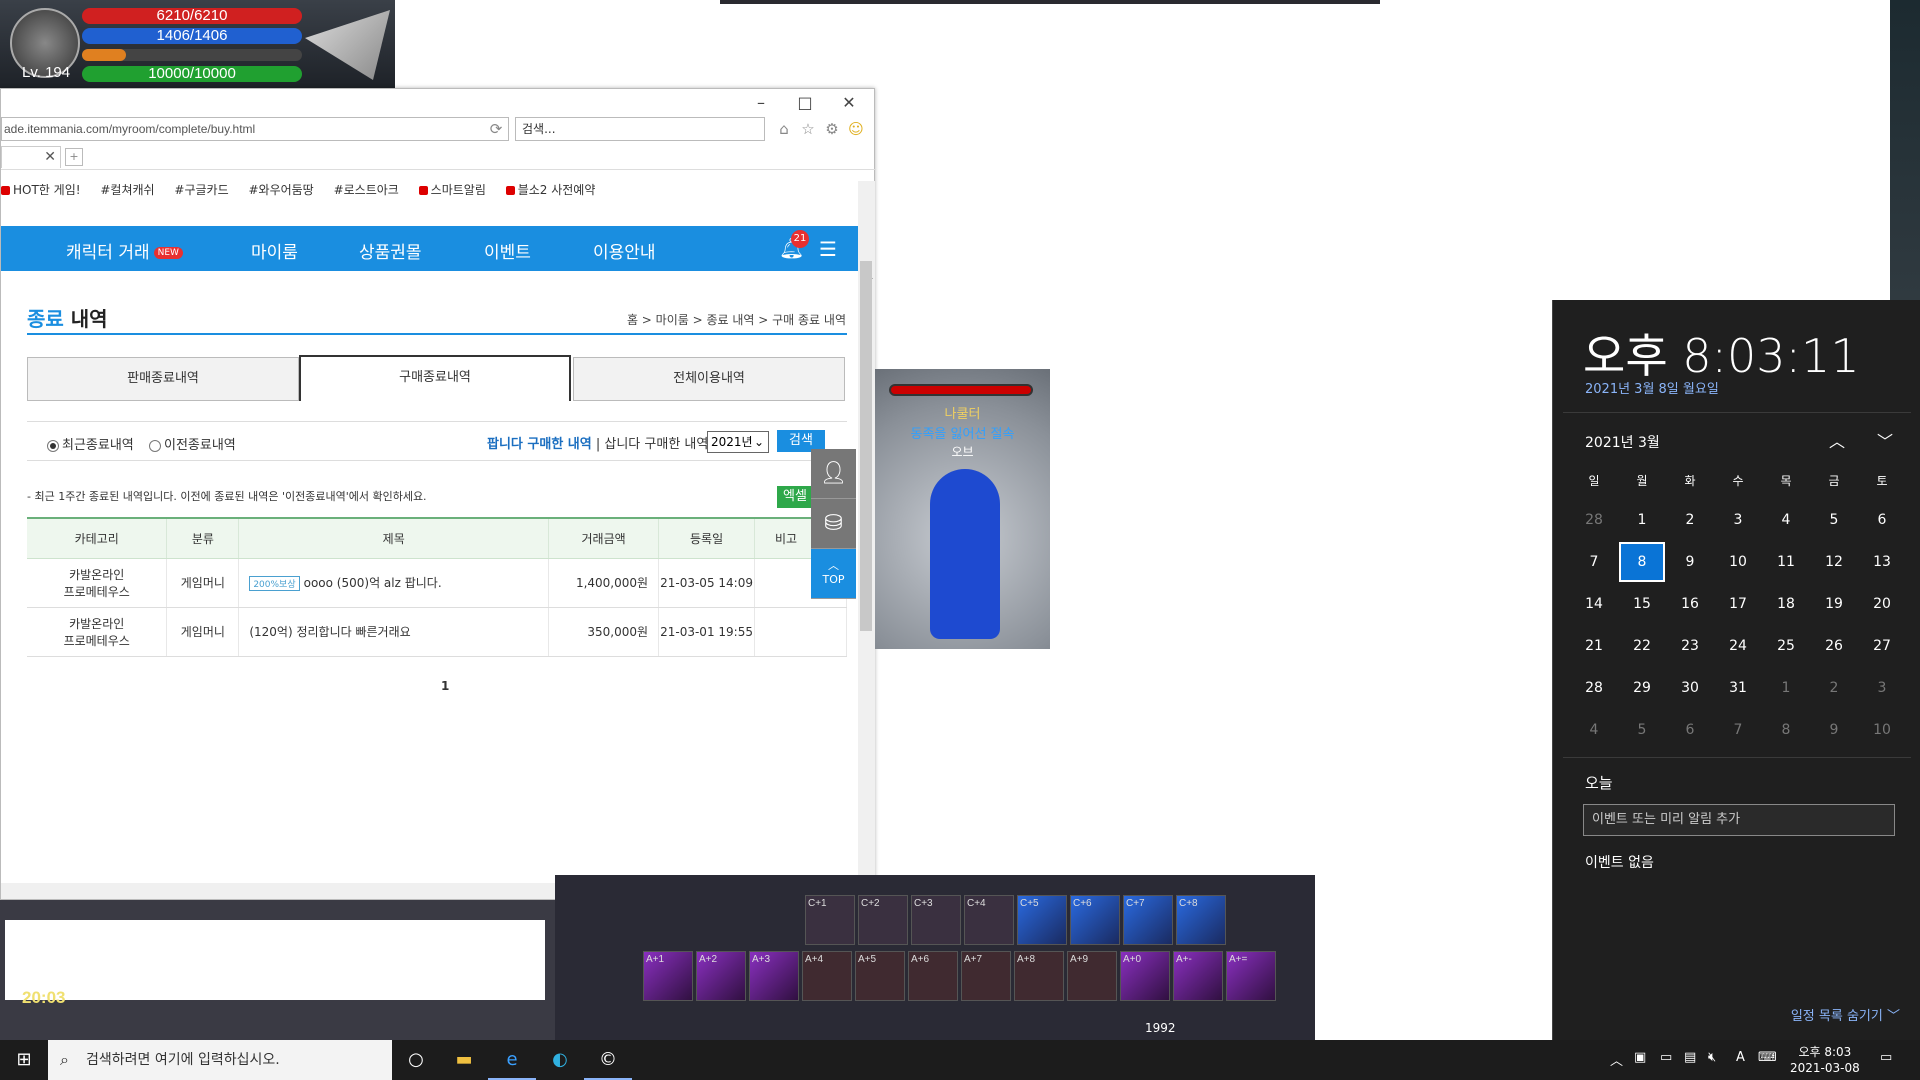 The width and height of the screenshot is (1920, 1080). What do you see at coordinates (24, 1060) in the screenshot?
I see `windows-start-icon: ⊞` at bounding box center [24, 1060].